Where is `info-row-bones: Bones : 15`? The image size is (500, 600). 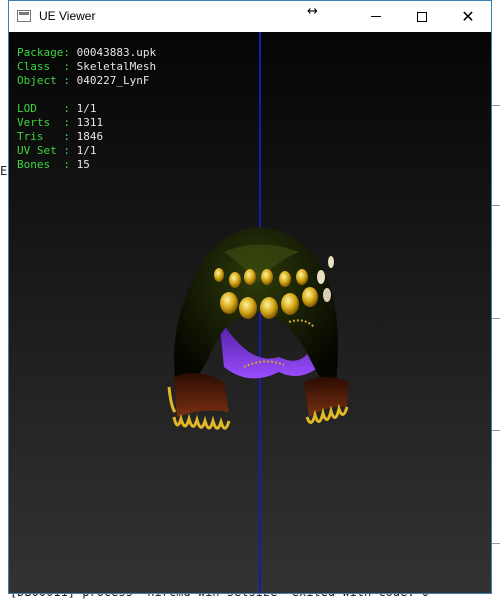
info-row-bones: Bones : 15 is located at coordinates (53, 164).